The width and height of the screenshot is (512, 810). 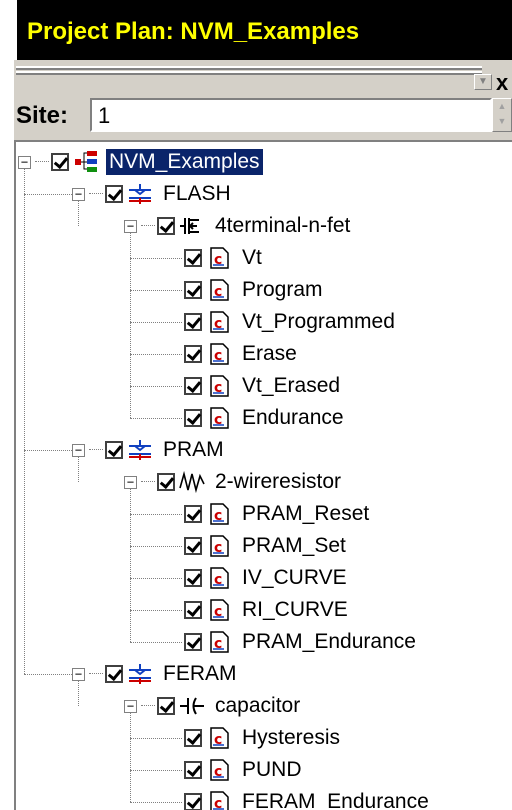 I want to click on tree-item-test: c Endurance, so click(x=265, y=418).